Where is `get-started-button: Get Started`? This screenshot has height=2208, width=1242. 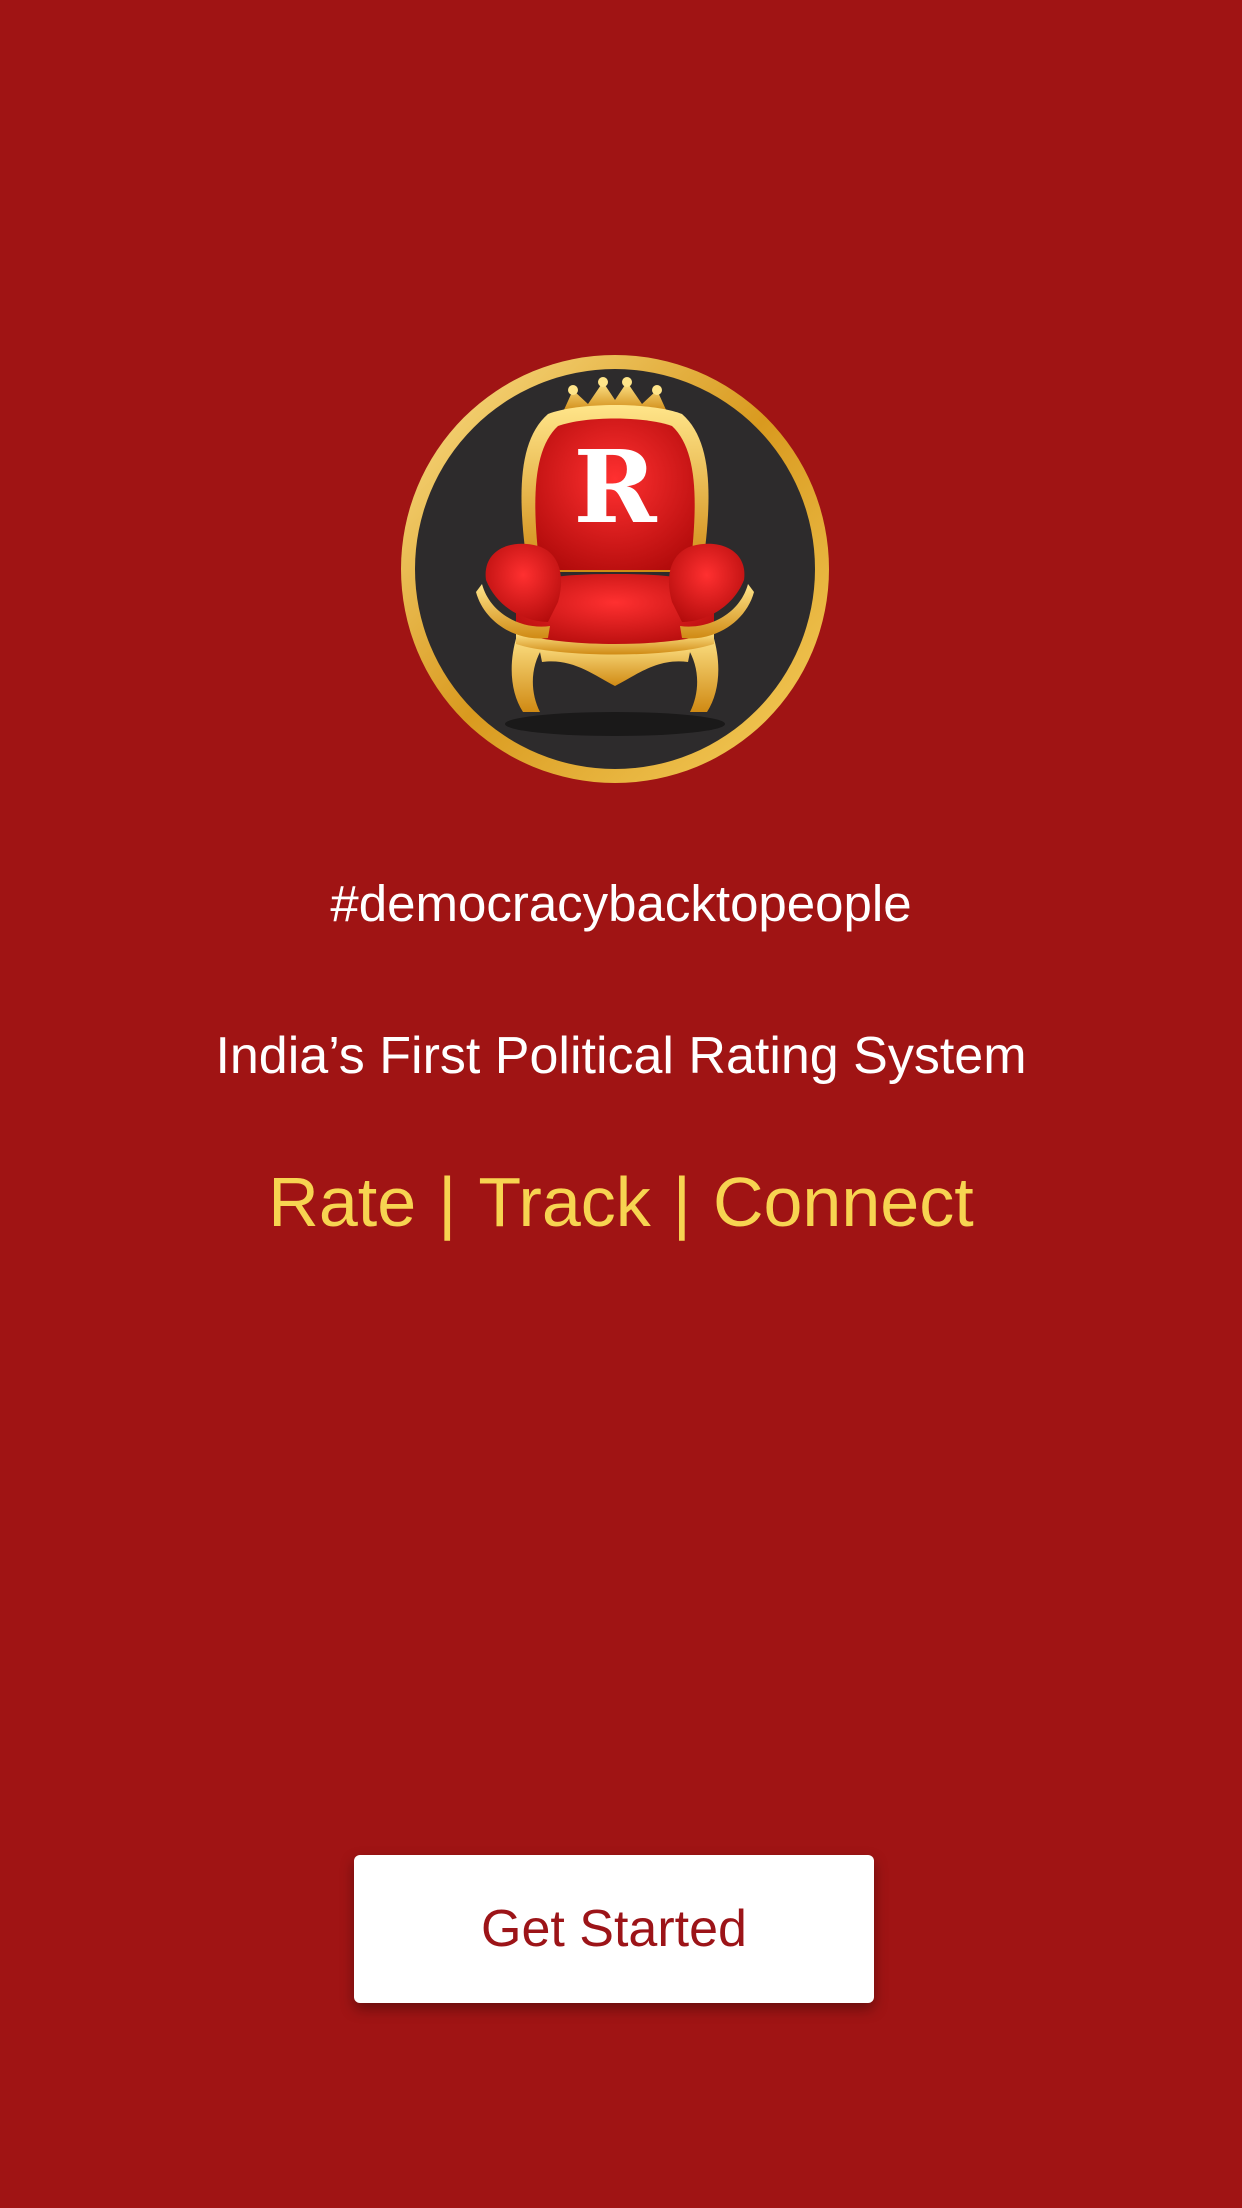
get-started-button: Get Started is located at coordinates (614, 1929).